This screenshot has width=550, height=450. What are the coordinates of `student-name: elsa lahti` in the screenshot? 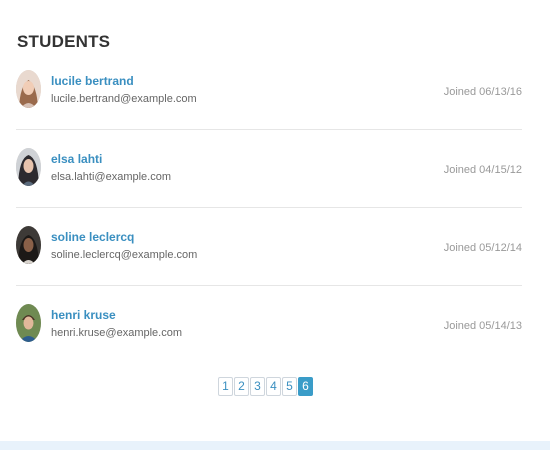 It's located at (76, 159).